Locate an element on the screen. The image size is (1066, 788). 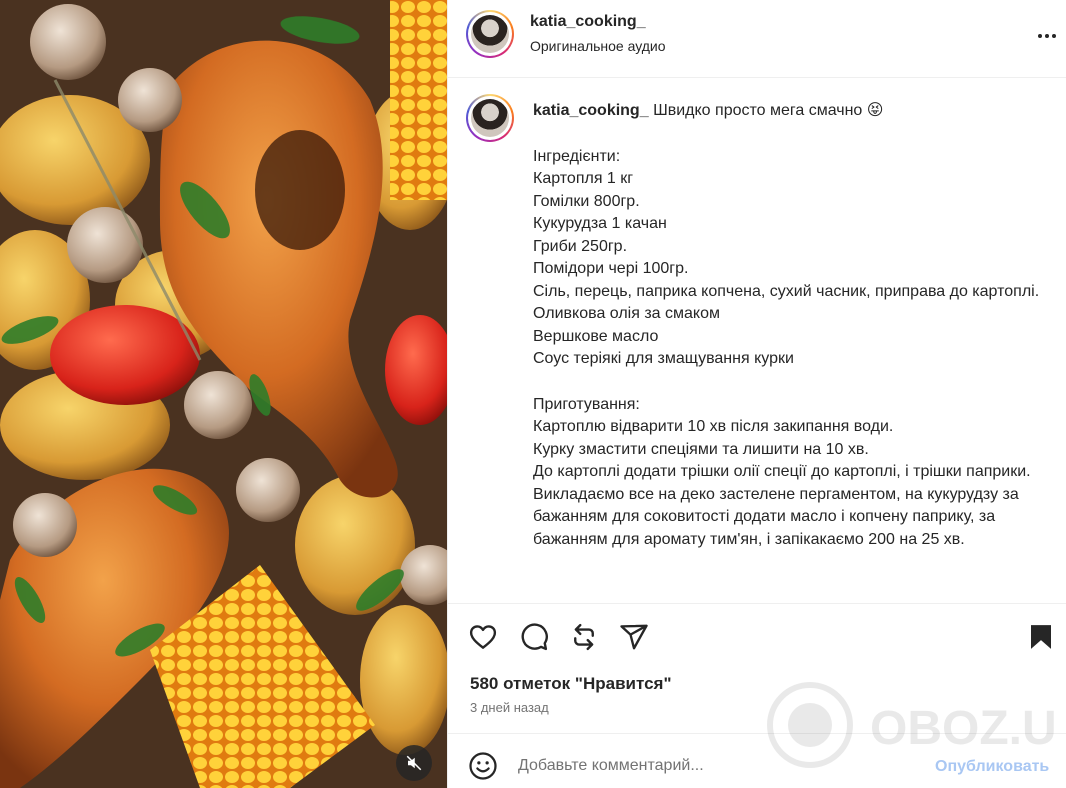
caption-emoji: 😝 is located at coordinates (875, 110).